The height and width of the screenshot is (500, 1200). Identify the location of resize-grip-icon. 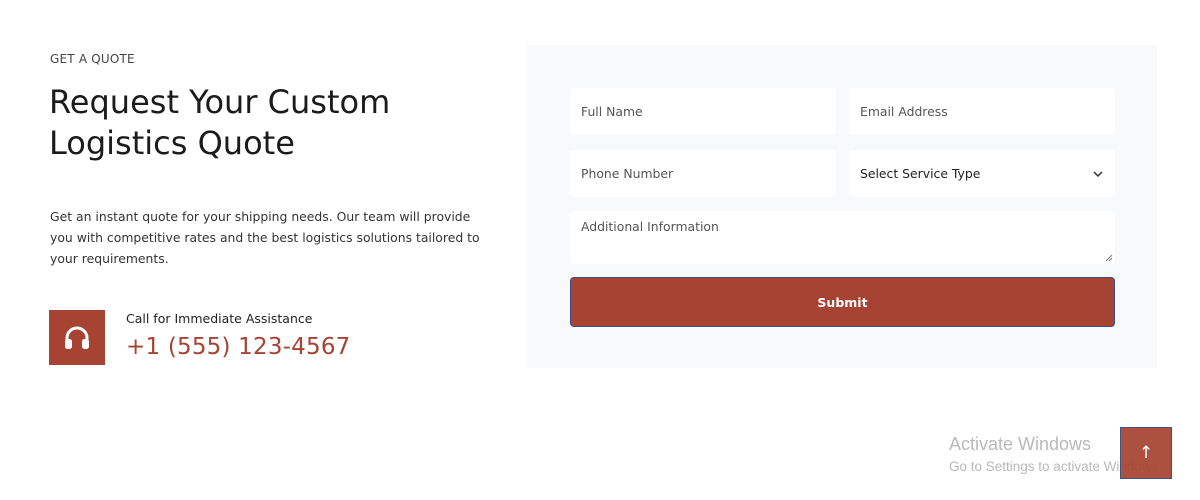
(1109, 258).